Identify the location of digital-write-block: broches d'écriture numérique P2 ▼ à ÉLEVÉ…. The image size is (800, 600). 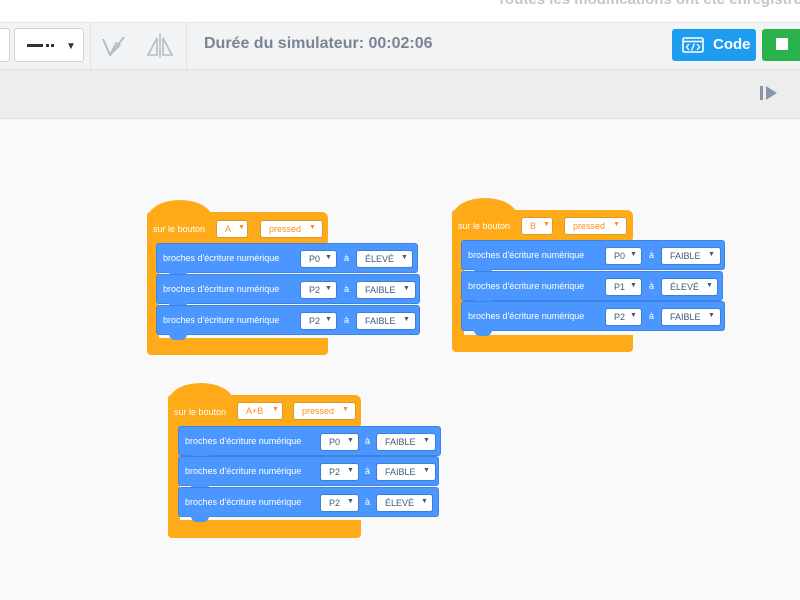
(308, 504).